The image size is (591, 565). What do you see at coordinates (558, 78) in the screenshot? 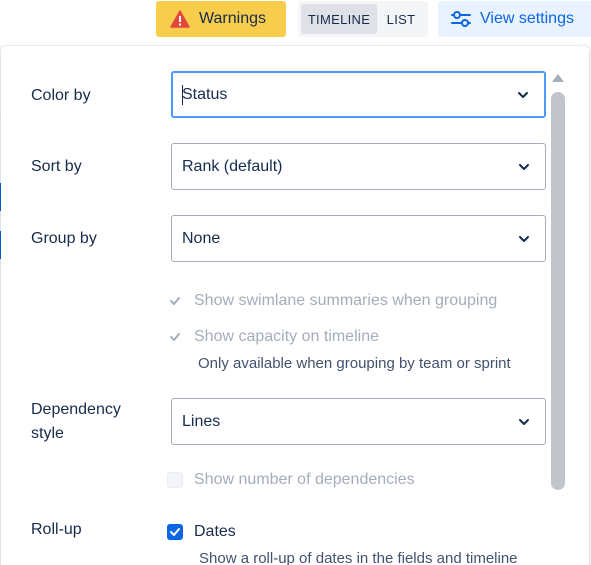
I see `scroll-up-arrow-icon` at bounding box center [558, 78].